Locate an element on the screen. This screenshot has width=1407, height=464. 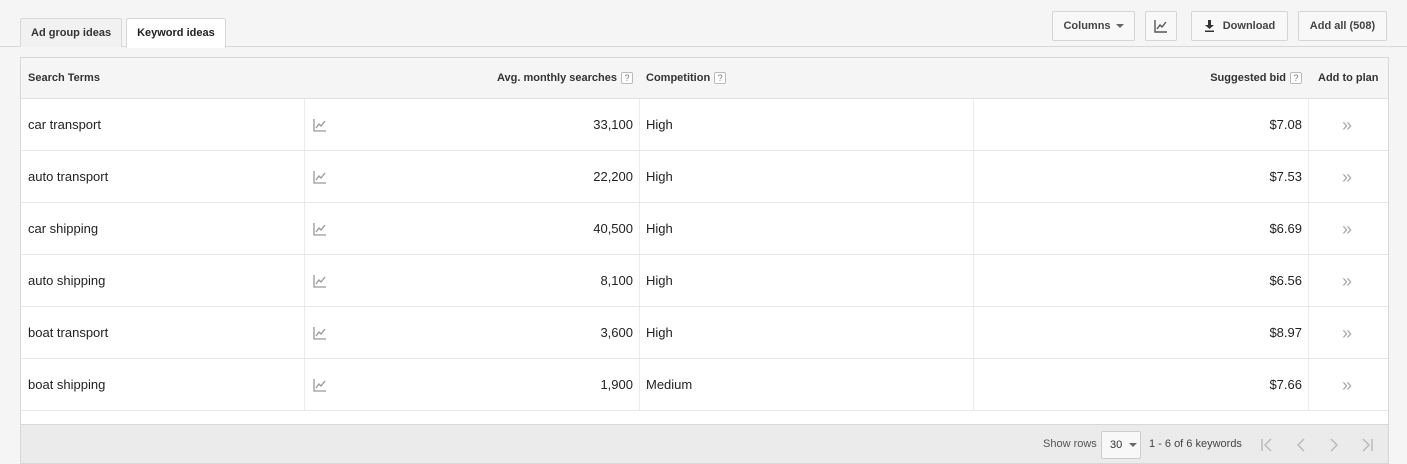
table-row: auto transport 22,200 High $7.53 » is located at coordinates (704, 177).